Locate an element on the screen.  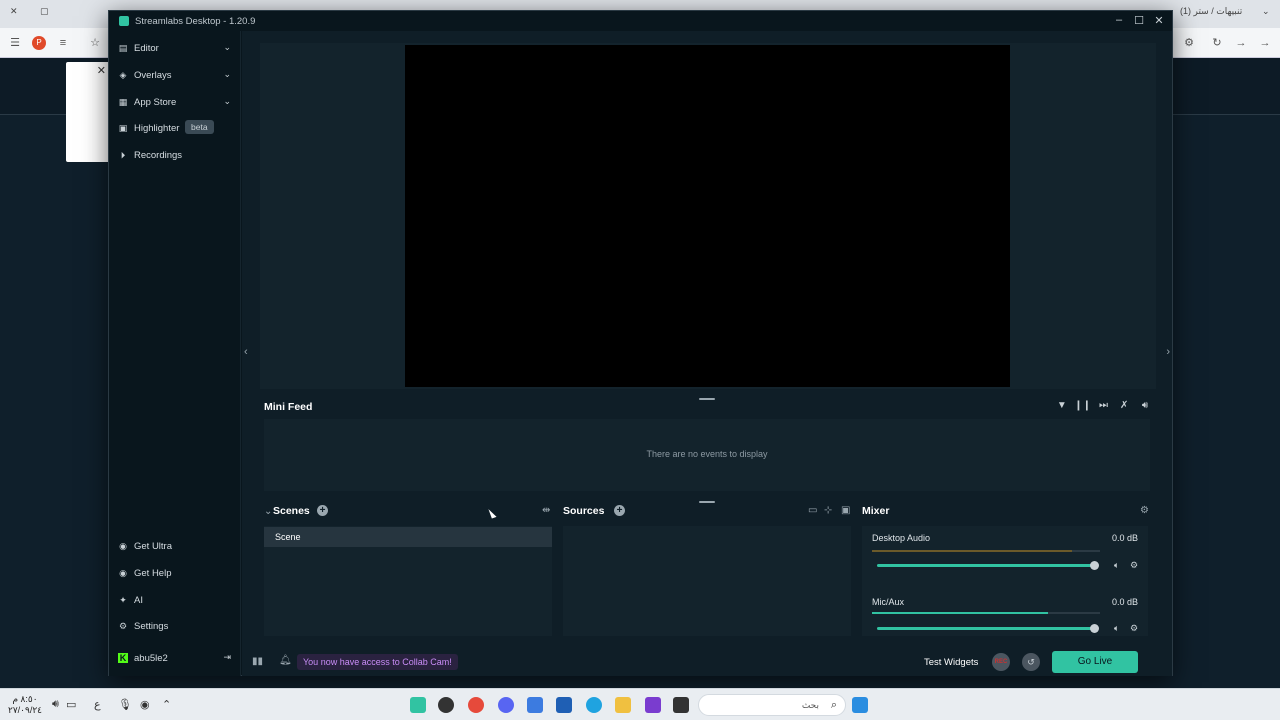
window-title: Streamlabs Desktop - 1.20.9 is located at coordinates (195, 21).